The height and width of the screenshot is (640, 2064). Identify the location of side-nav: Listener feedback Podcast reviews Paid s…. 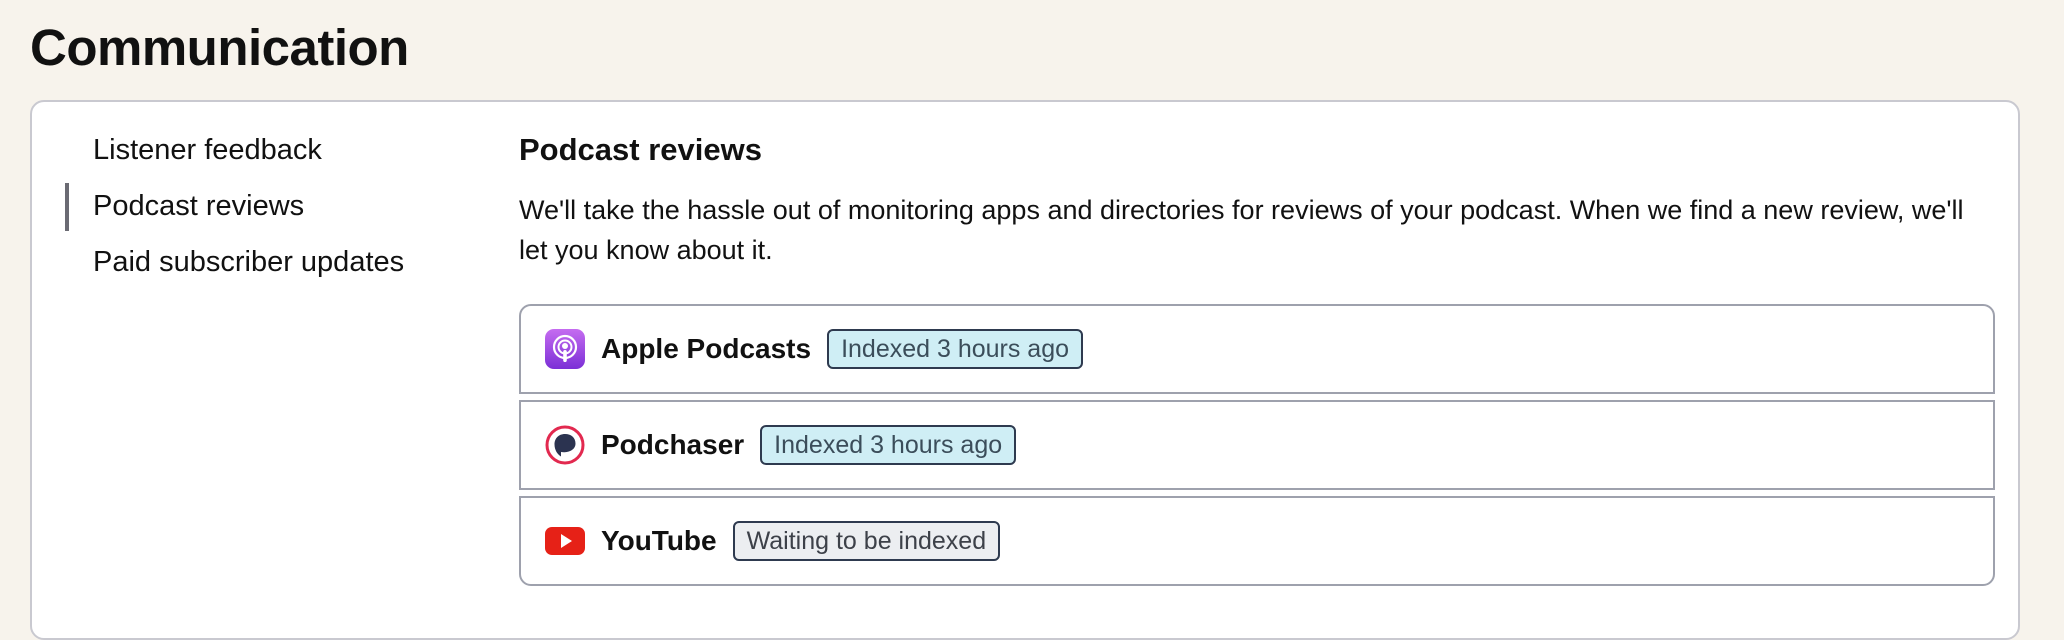
(255, 206).